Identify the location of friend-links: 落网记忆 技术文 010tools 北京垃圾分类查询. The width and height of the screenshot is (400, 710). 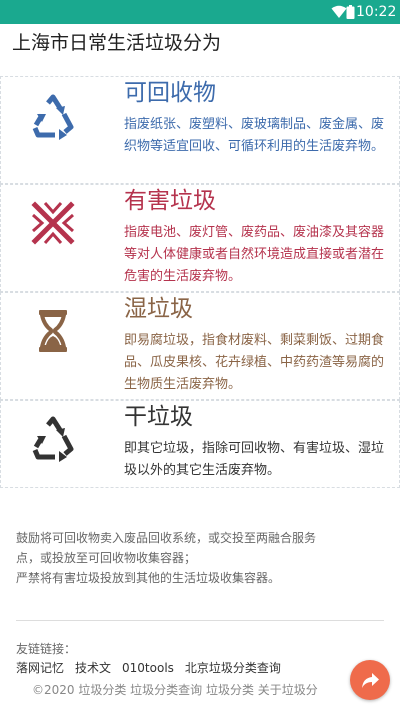
(154, 668).